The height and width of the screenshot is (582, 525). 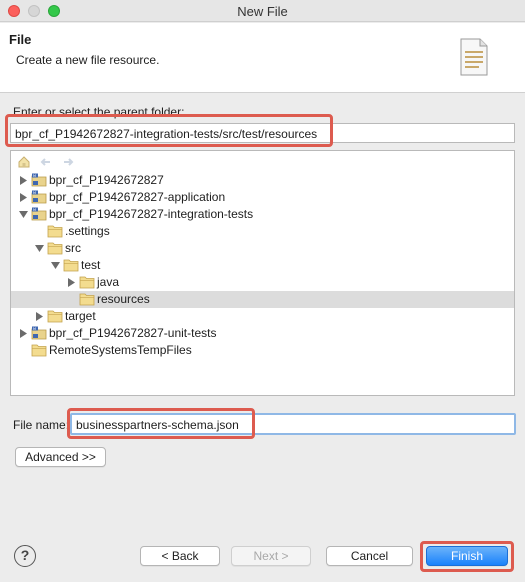 I want to click on tree-item-label: resources, so click(x=123, y=299).